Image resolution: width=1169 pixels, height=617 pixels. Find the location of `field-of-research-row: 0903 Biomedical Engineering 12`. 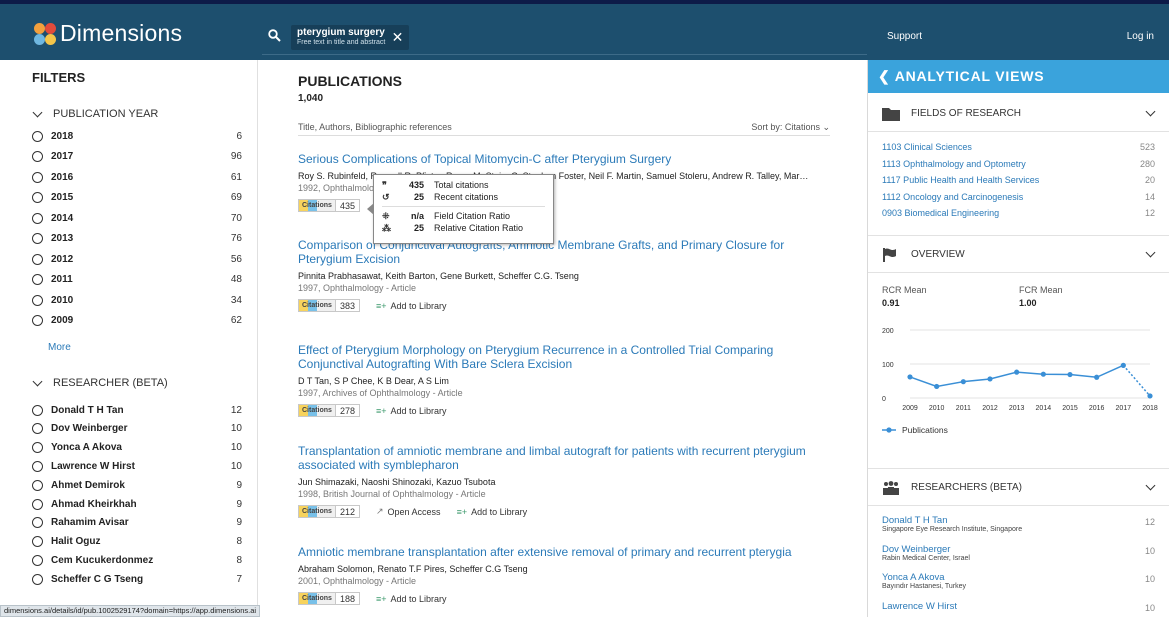

field-of-research-row: 0903 Biomedical Engineering 12 is located at coordinates (1018, 213).